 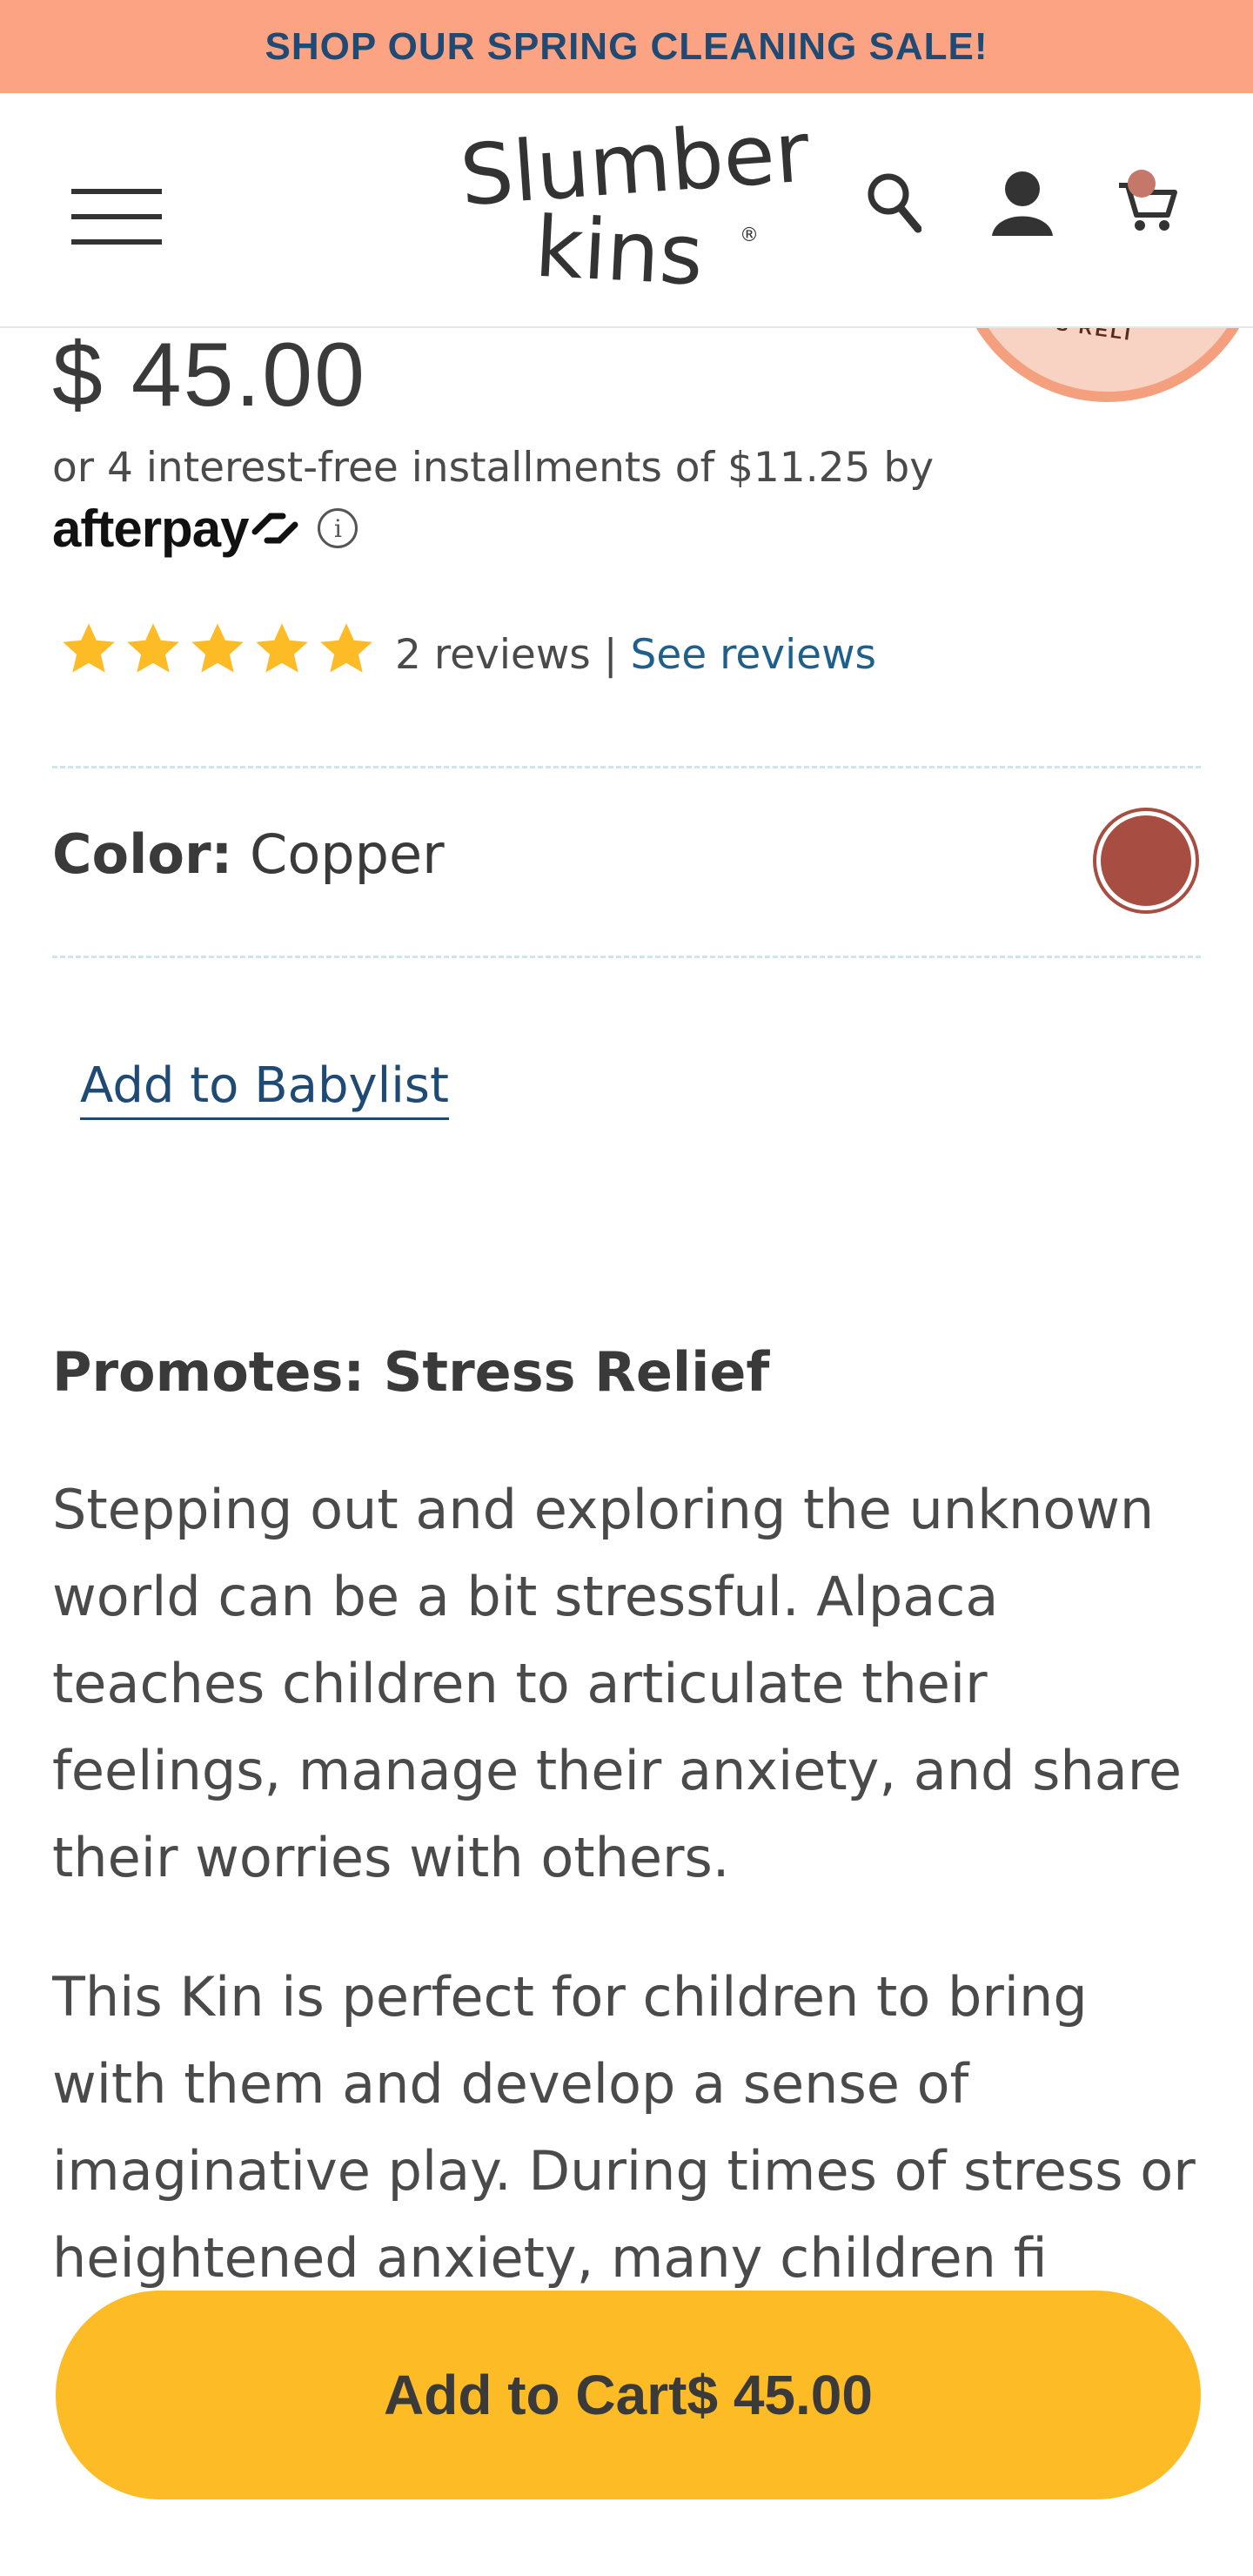 What do you see at coordinates (274, 528) in the screenshot?
I see `afterpay-arrows-icon` at bounding box center [274, 528].